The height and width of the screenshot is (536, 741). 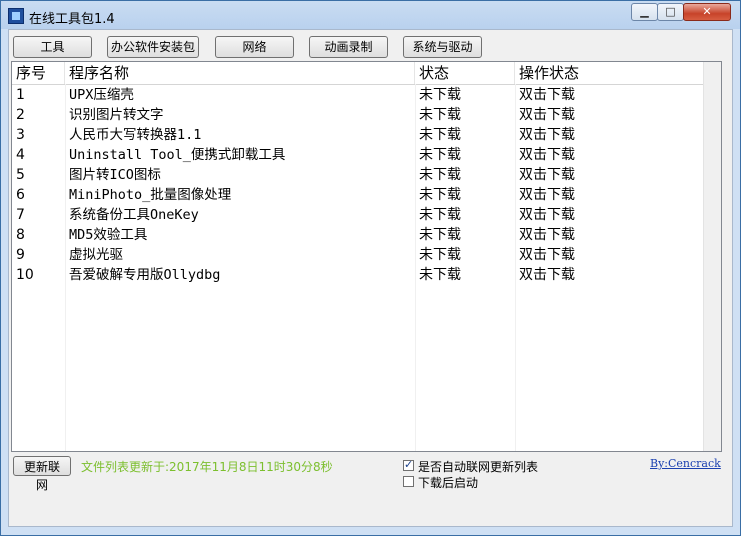 What do you see at coordinates (358, 115) in the screenshot?
I see `table-row: 2 识别图片转文字 未下载 双击下载` at bounding box center [358, 115].